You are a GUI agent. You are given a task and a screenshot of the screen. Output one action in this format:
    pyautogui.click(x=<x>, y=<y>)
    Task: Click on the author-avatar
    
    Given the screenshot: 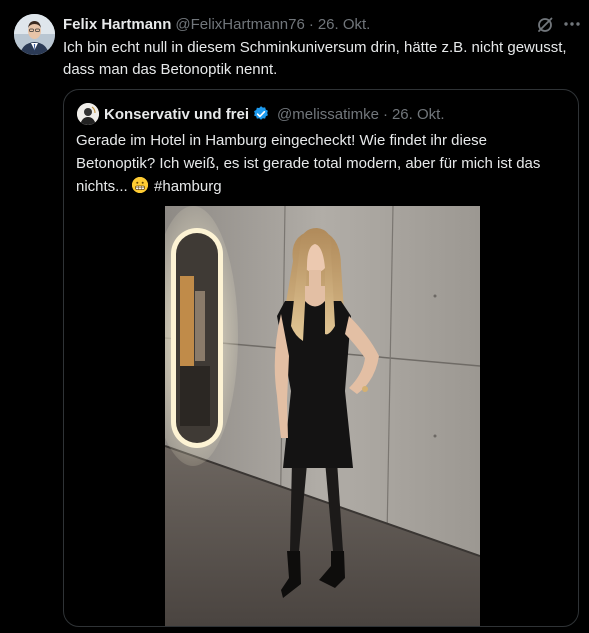 What is the action you would take?
    pyautogui.click(x=34, y=34)
    